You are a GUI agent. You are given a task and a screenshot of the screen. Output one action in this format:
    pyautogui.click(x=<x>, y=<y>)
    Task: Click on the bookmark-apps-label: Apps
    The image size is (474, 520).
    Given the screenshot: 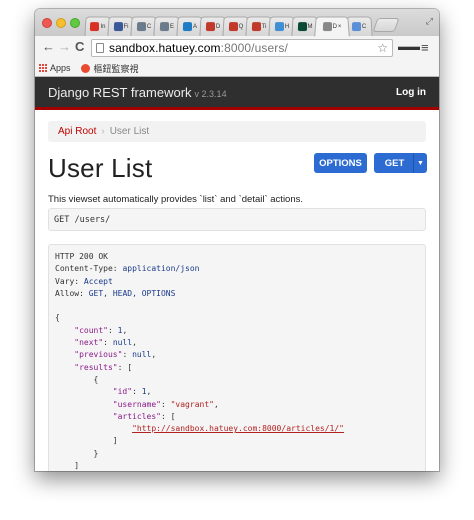 What is the action you would take?
    pyautogui.click(x=60, y=68)
    